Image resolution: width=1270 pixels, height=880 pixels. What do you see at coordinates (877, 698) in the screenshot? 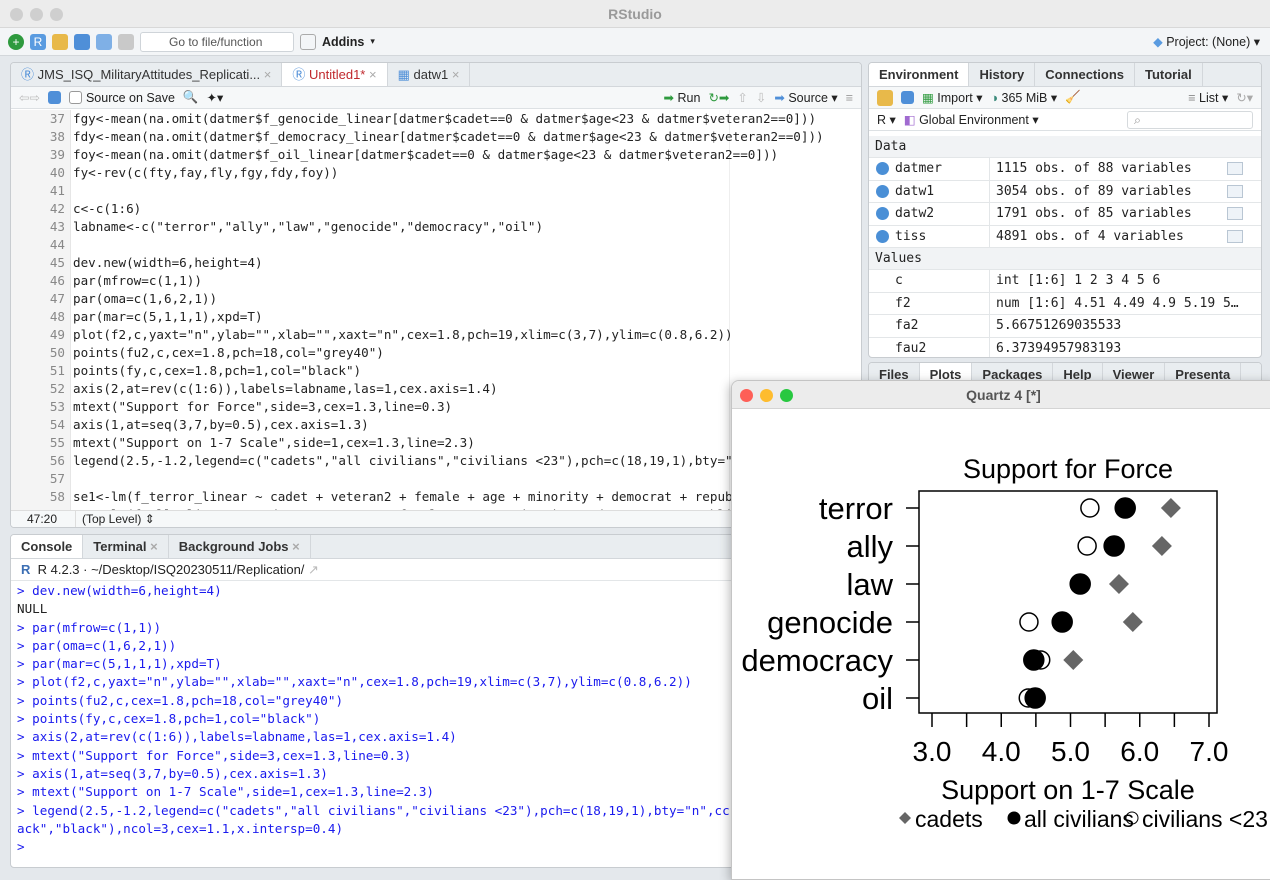
I see `y-tick-label: oil` at bounding box center [877, 698].